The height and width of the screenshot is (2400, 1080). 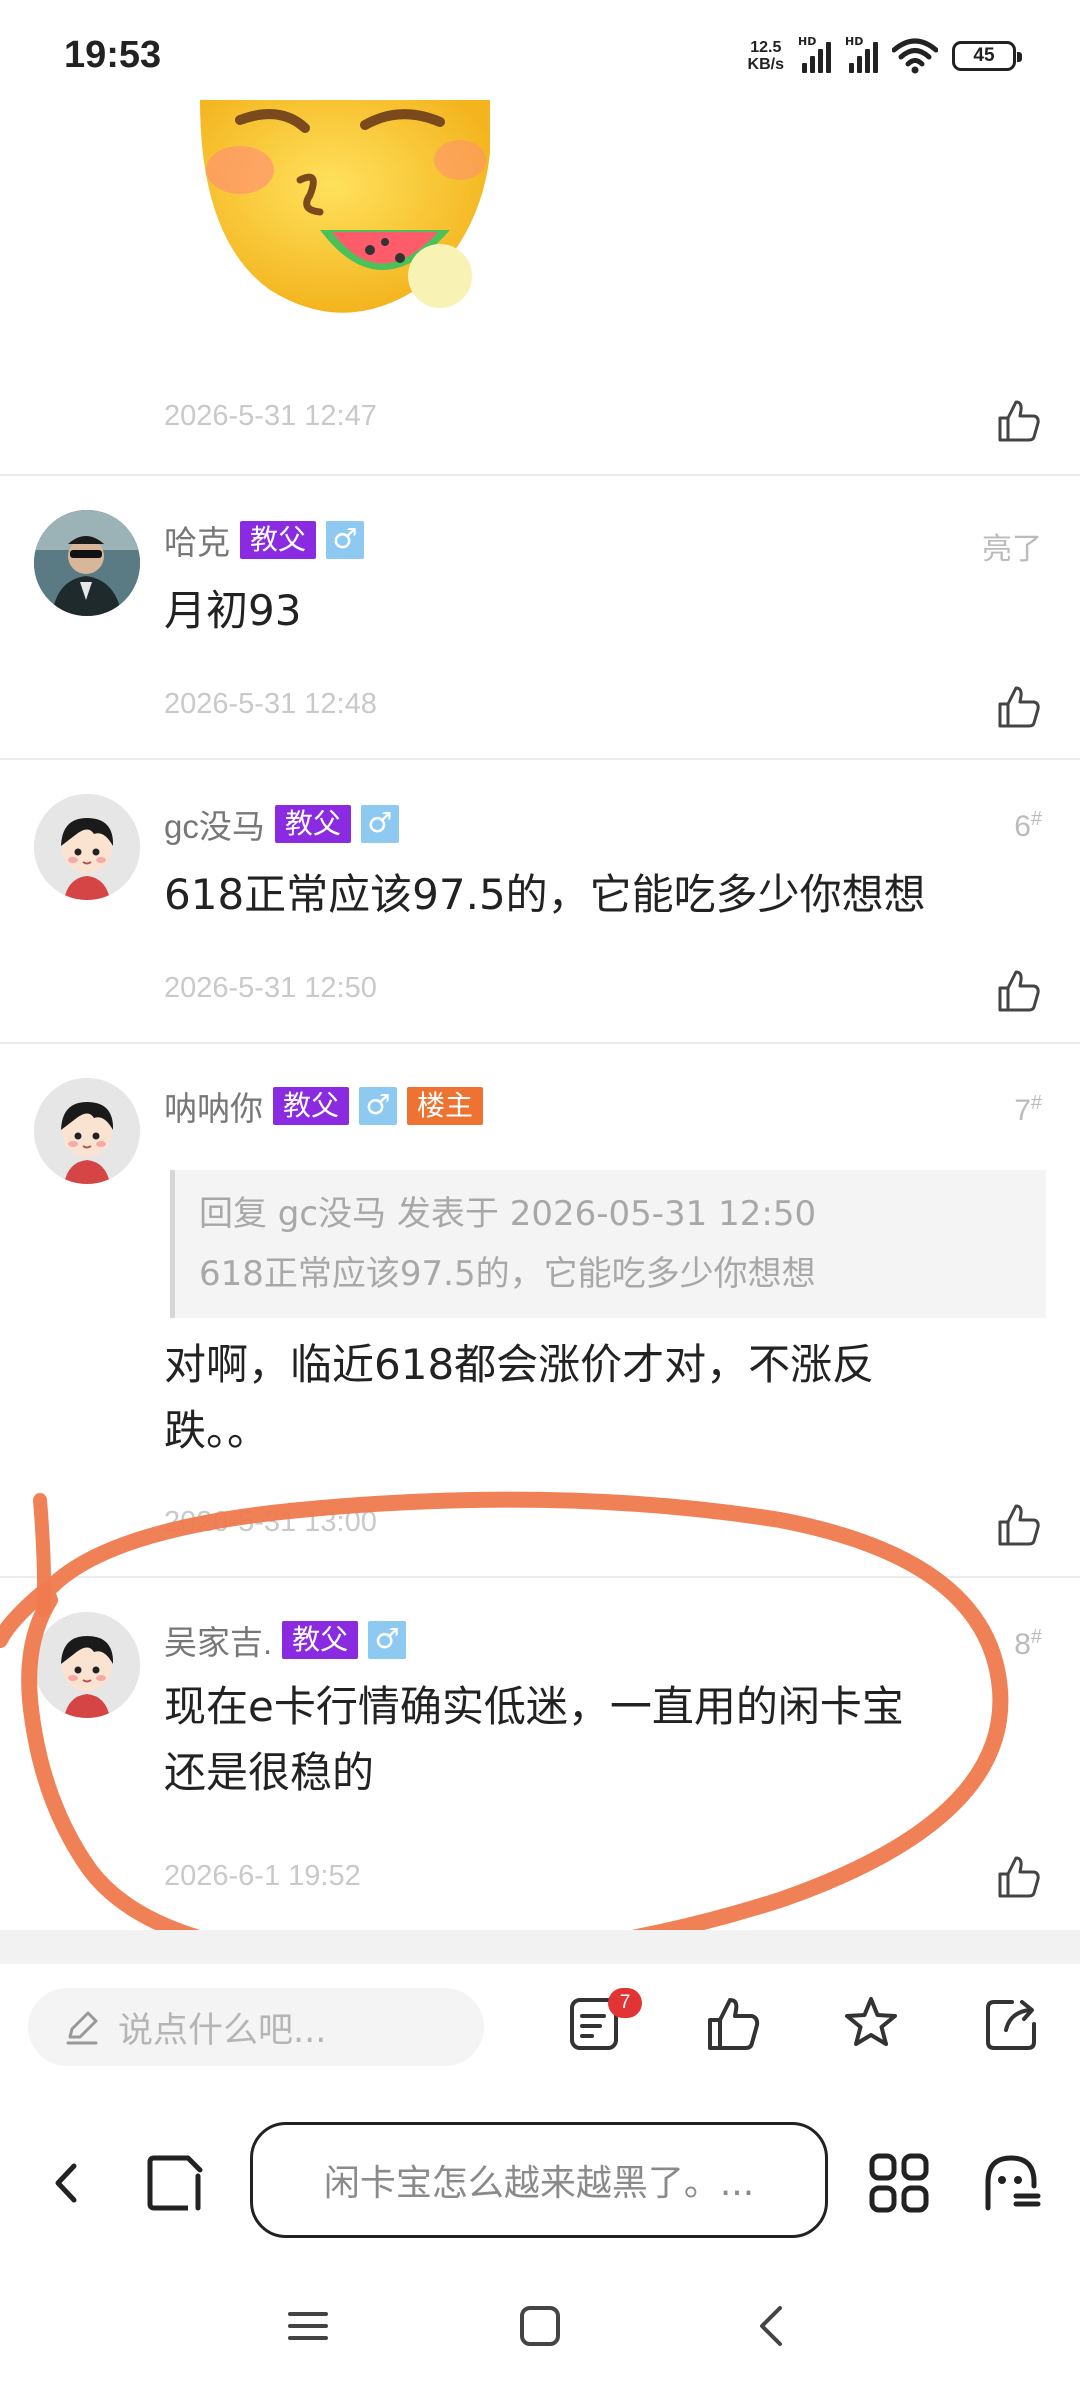 What do you see at coordinates (915, 56) in the screenshot?
I see `wifi-icon` at bounding box center [915, 56].